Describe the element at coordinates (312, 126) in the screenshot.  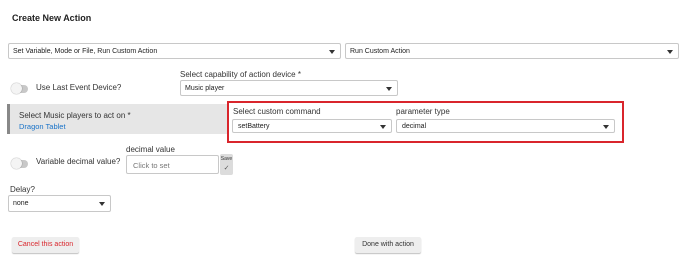
I see `custom-command-select: setBattery` at that location.